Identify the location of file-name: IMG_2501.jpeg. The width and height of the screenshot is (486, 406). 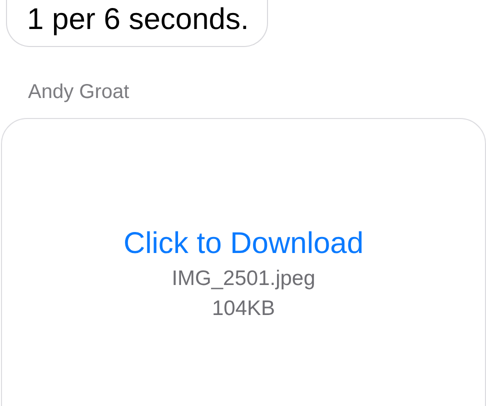
(244, 279).